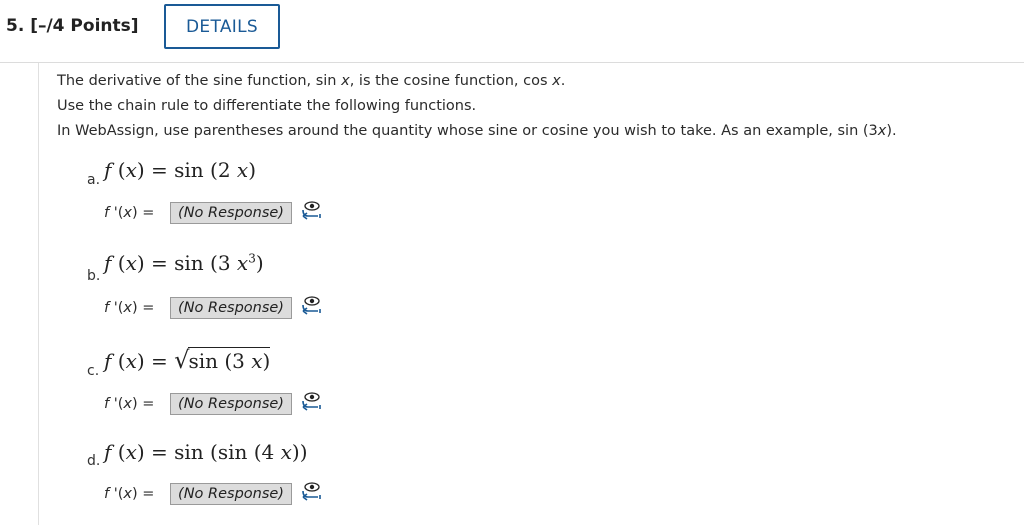 Image resolution: width=1024 pixels, height=525 pixels. I want to click on part-d-formula: f (x) = sin (sin (4 x)), so click(206, 452).